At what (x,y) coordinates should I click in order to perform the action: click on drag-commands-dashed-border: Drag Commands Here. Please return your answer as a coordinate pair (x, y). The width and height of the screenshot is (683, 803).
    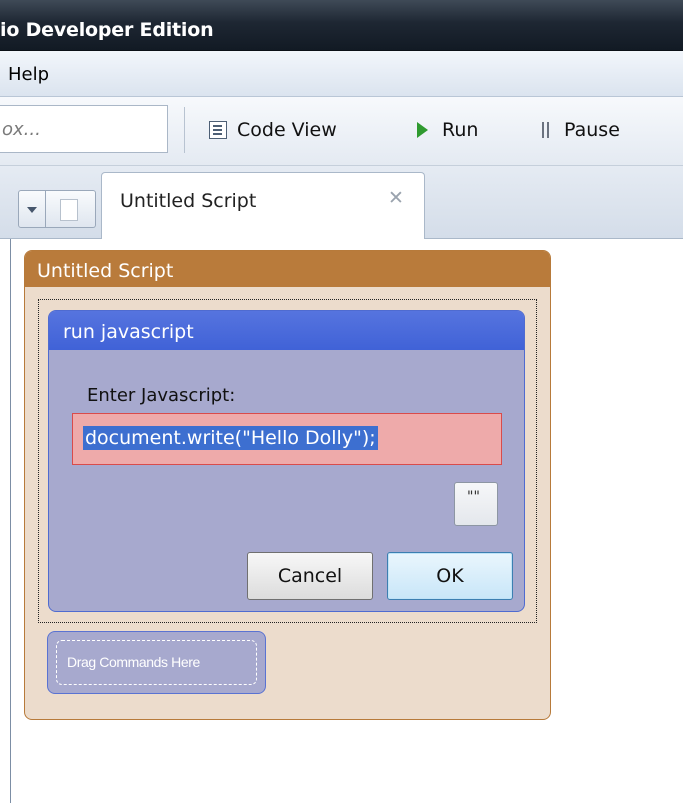
    Looking at the image, I should click on (156, 662).